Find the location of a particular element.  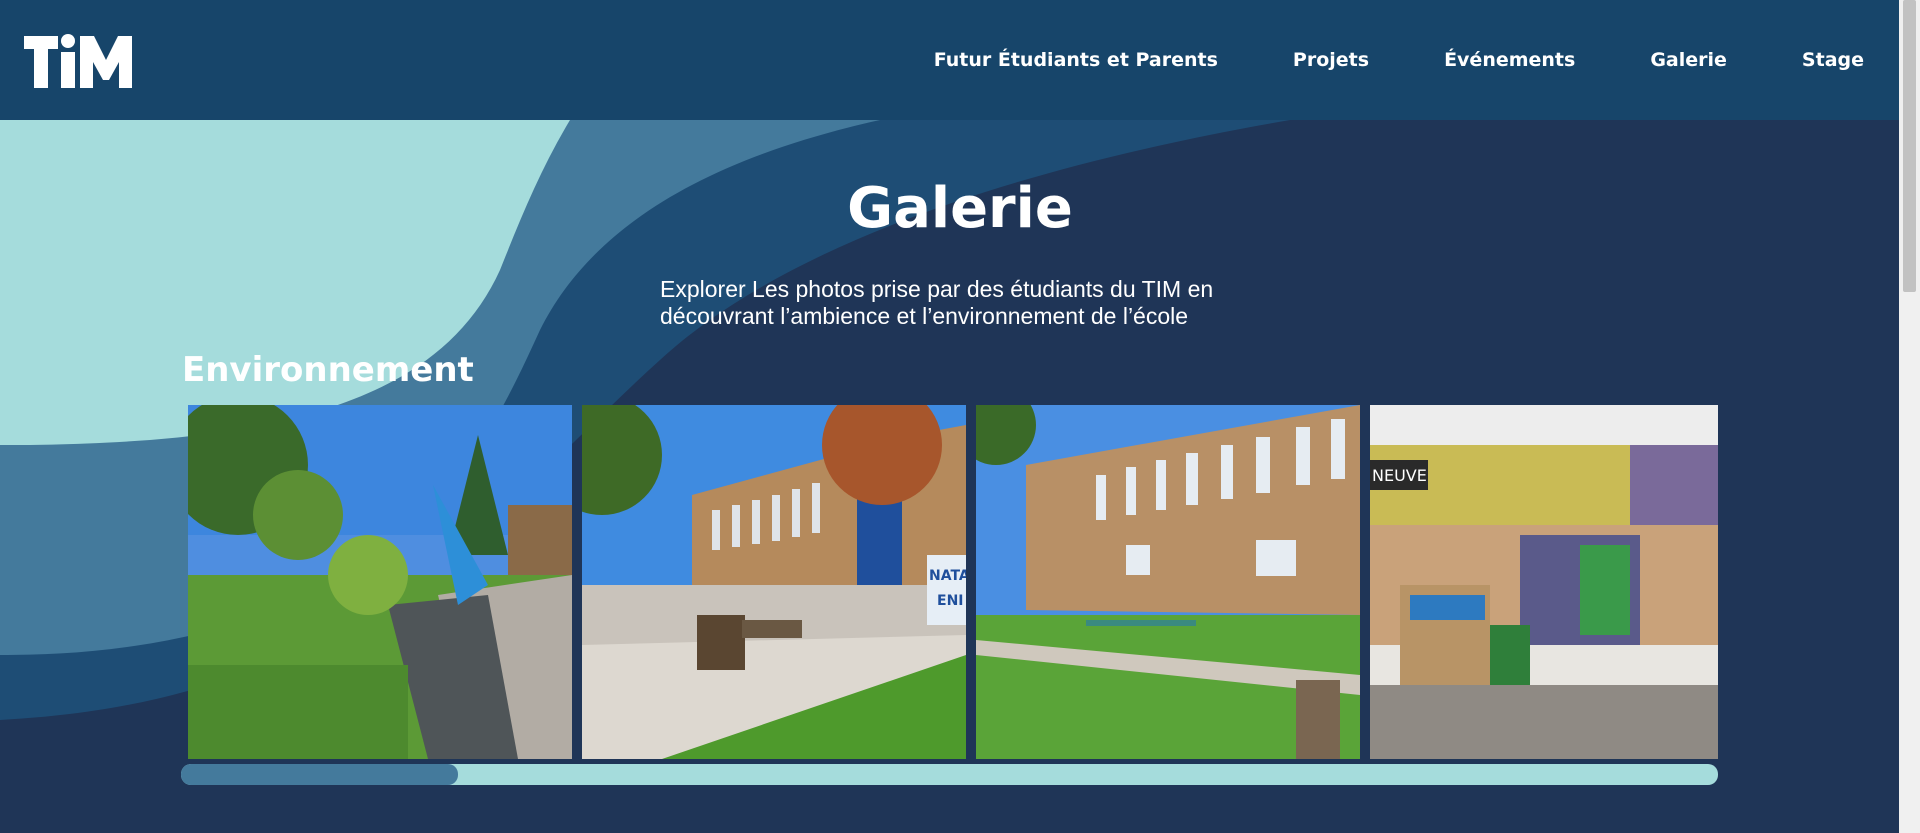

photo-school-courtyard: NATAT ENI is located at coordinates (774, 582).